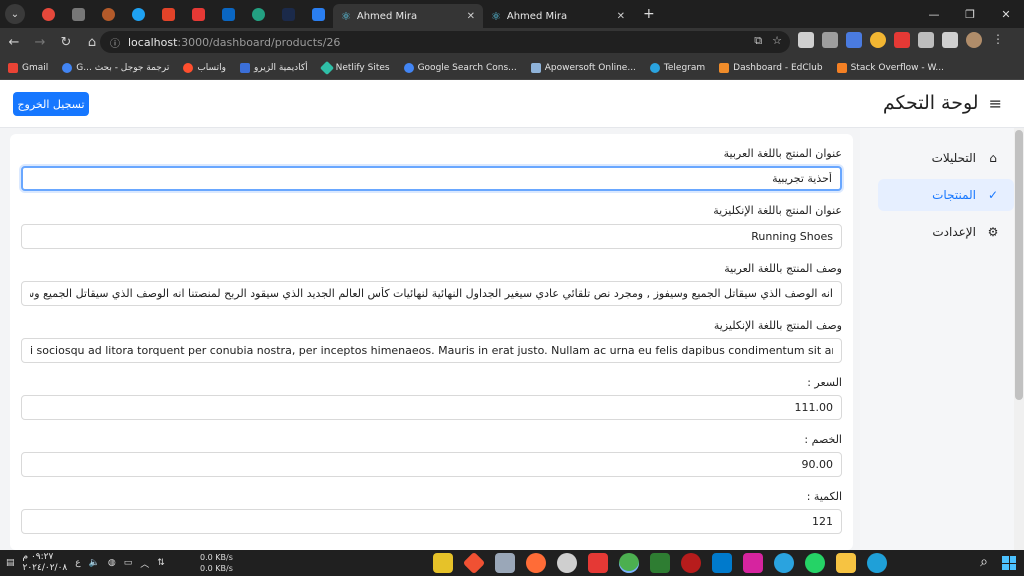 Image resolution: width=1024 pixels, height=576 pixels. Describe the element at coordinates (115, 42) in the screenshot. I see `site-info-icon: ⓘ` at that location.